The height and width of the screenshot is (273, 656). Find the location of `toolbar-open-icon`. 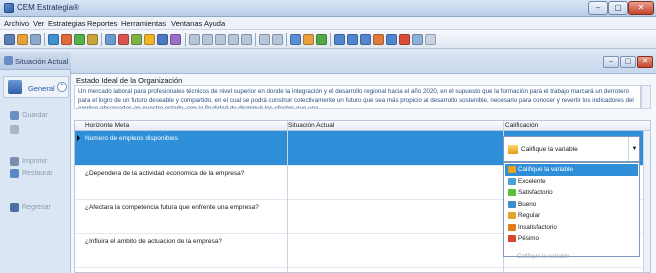

toolbar-open-icon is located at coordinates (9, 39).